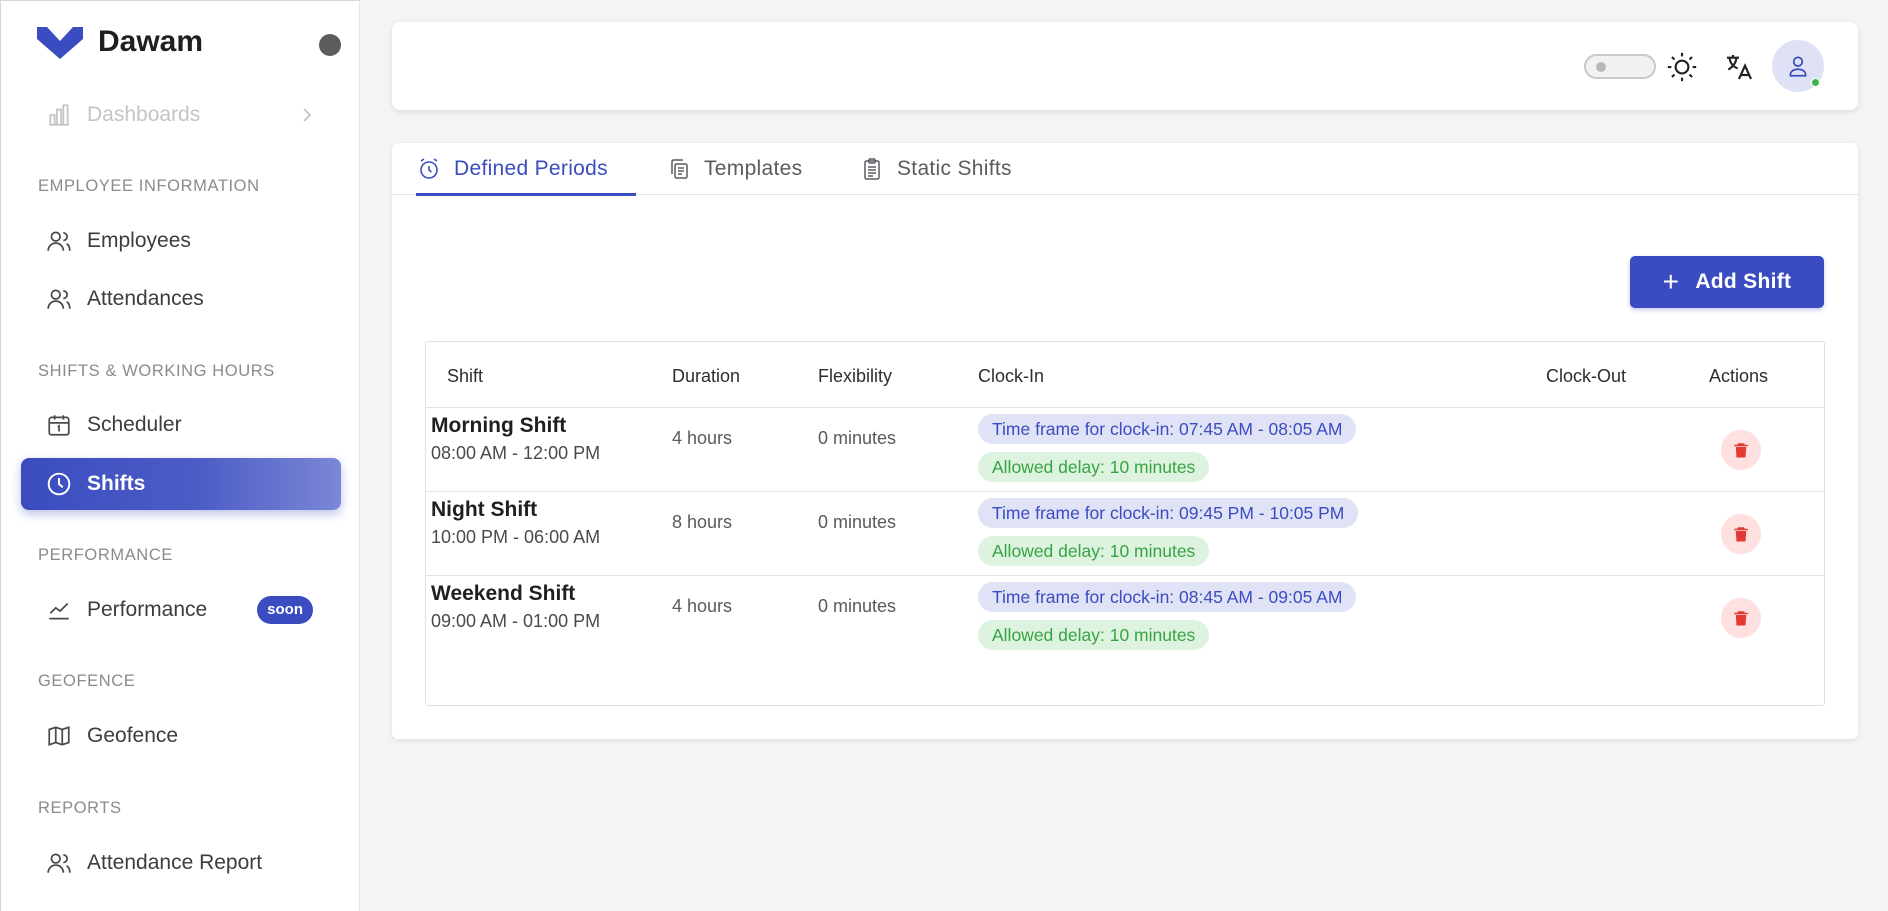 This screenshot has height=911, width=1888. Describe the element at coordinates (59, 736) in the screenshot. I see `map-icon` at that location.